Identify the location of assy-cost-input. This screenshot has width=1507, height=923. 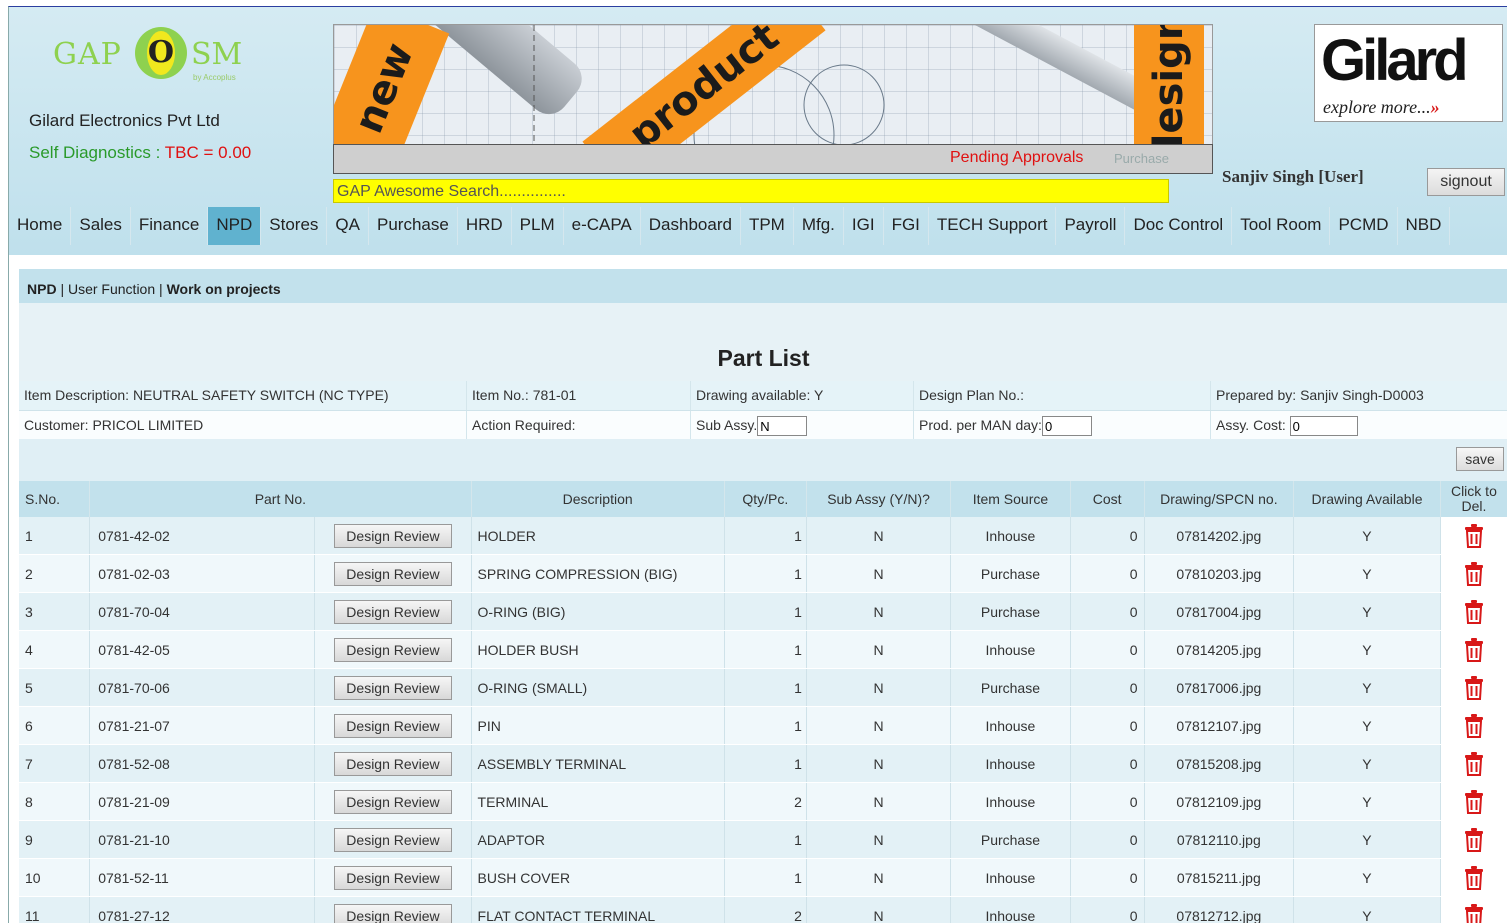
(1324, 426).